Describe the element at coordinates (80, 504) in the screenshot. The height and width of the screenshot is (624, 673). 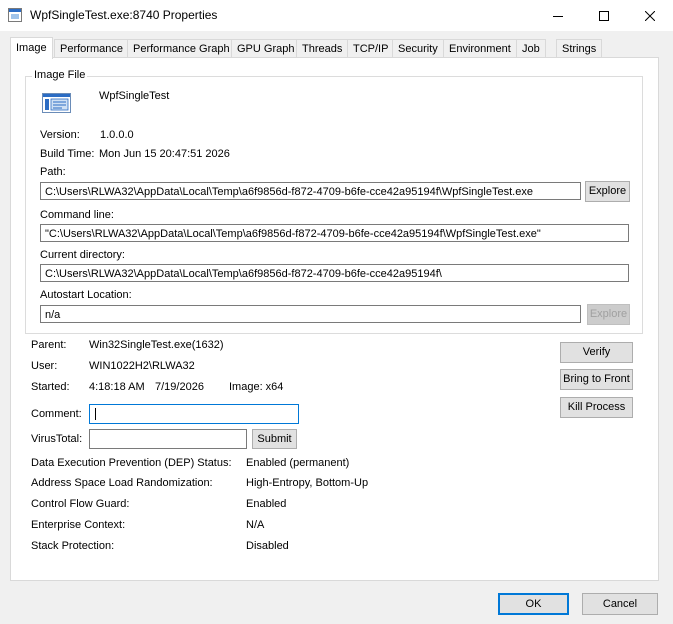
I see `control-flow-guard-label: Control Flow Guard:` at that location.